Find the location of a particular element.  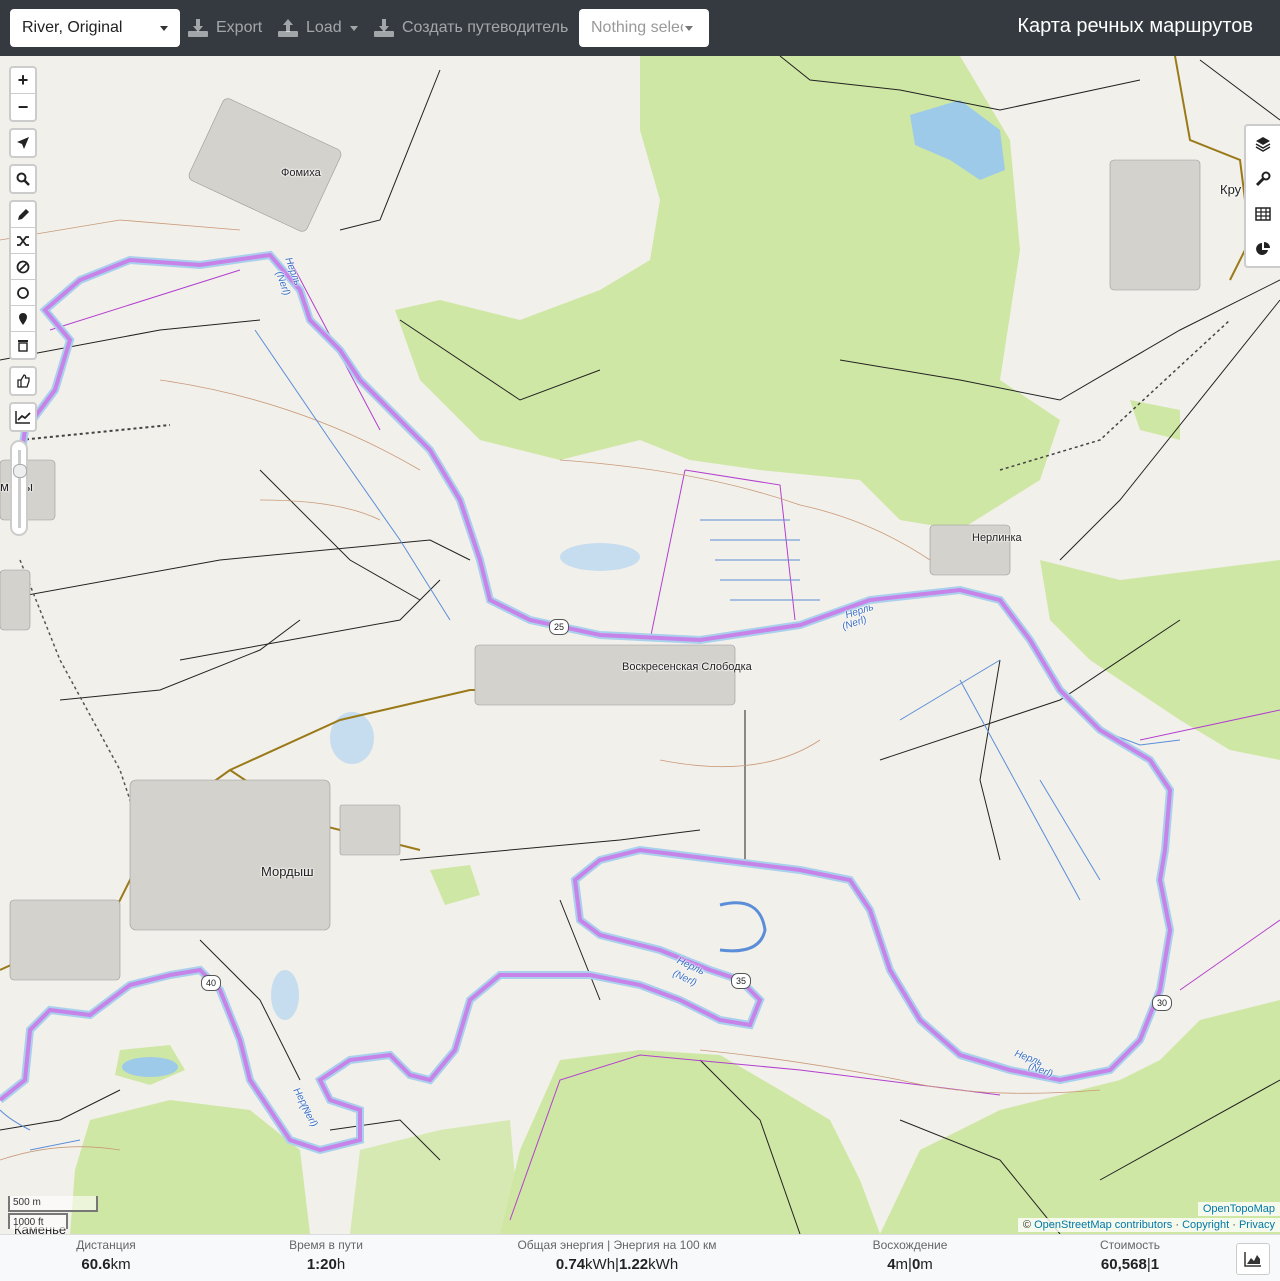

export-label: Export is located at coordinates (239, 27).